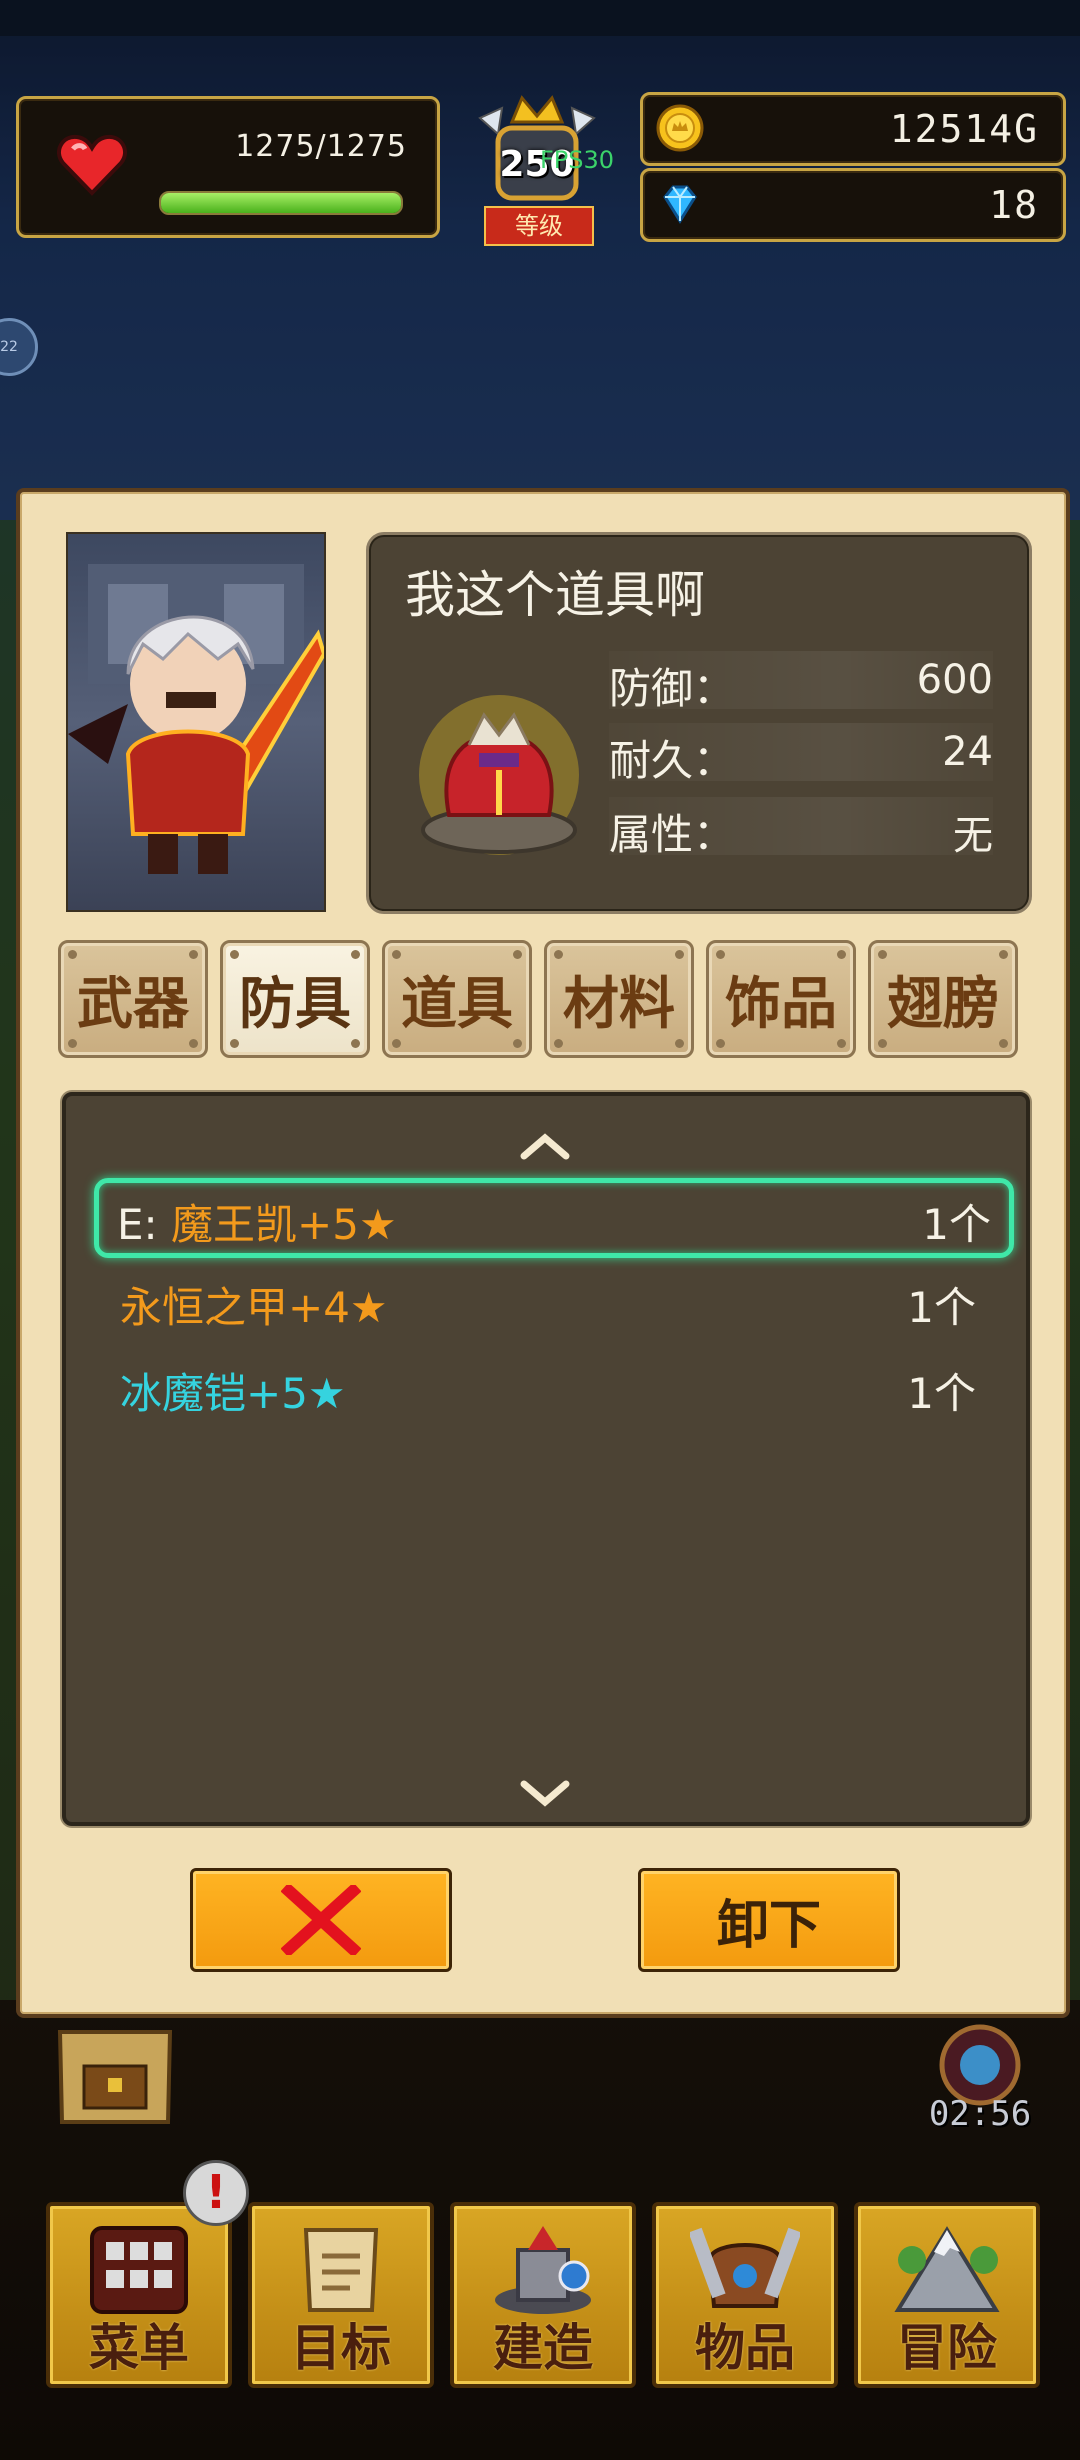 This screenshot has height=2460, width=1080. What do you see at coordinates (548, 1388) in the screenshot?
I see `list-item: 冰魔铠+5★ 1个` at bounding box center [548, 1388].